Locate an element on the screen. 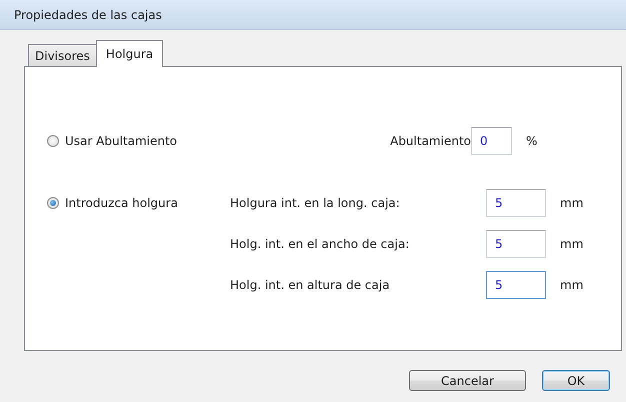 The image size is (626, 402). radio-option: Introduzca holgura is located at coordinates (112, 203).